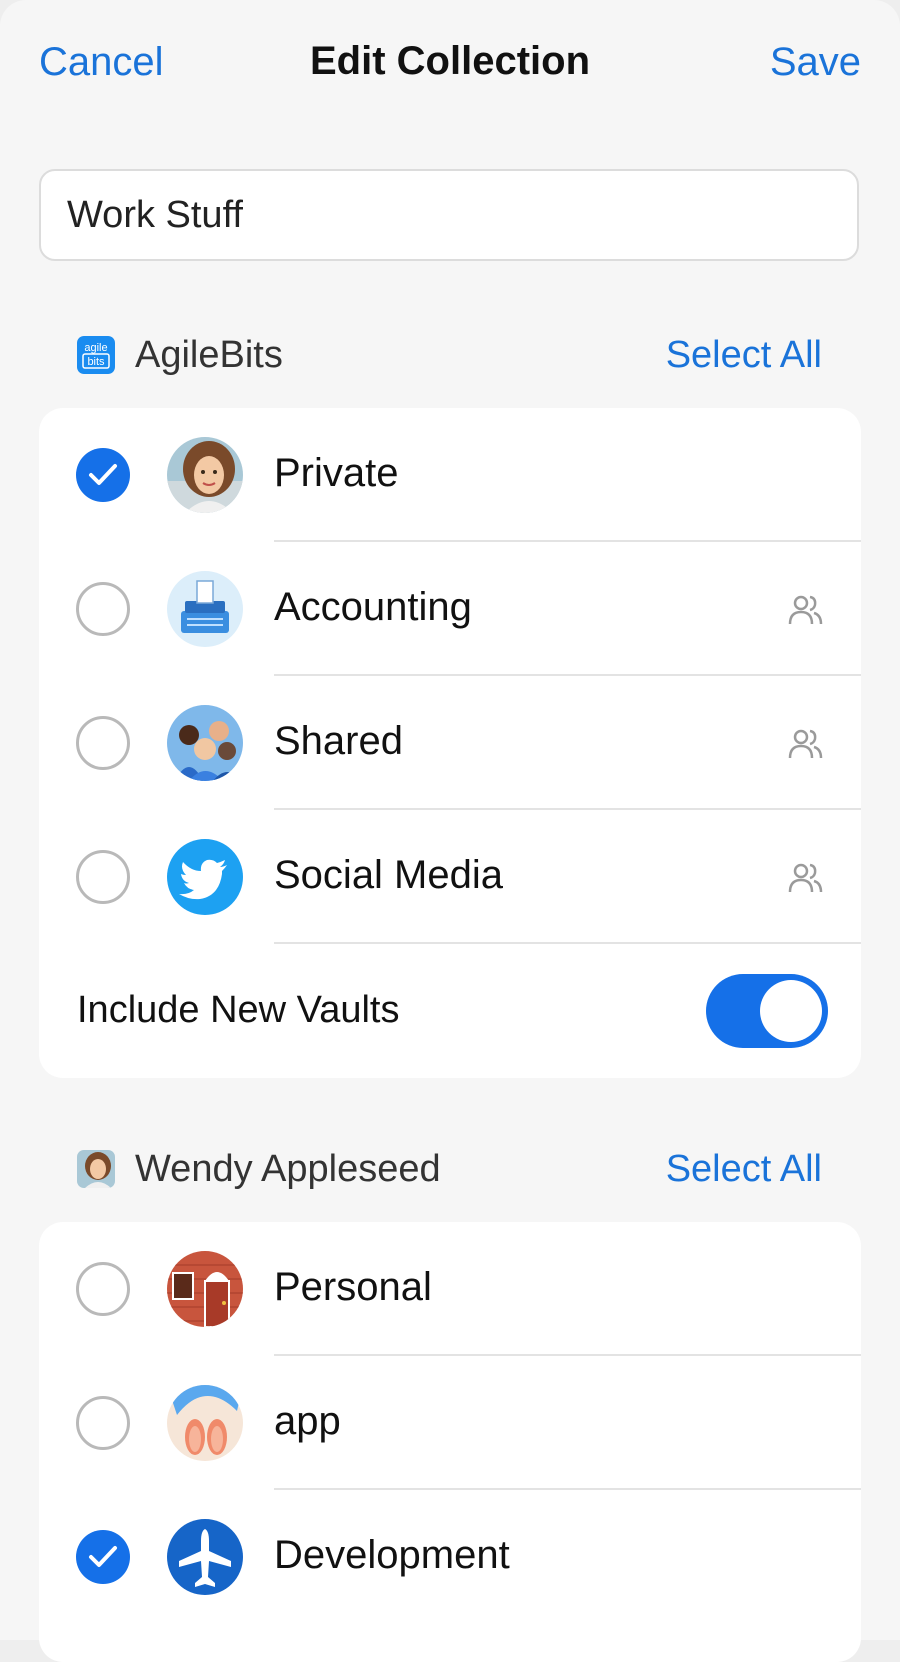 The height and width of the screenshot is (1662, 900). I want to click on house-door-avatar, so click(205, 1289).